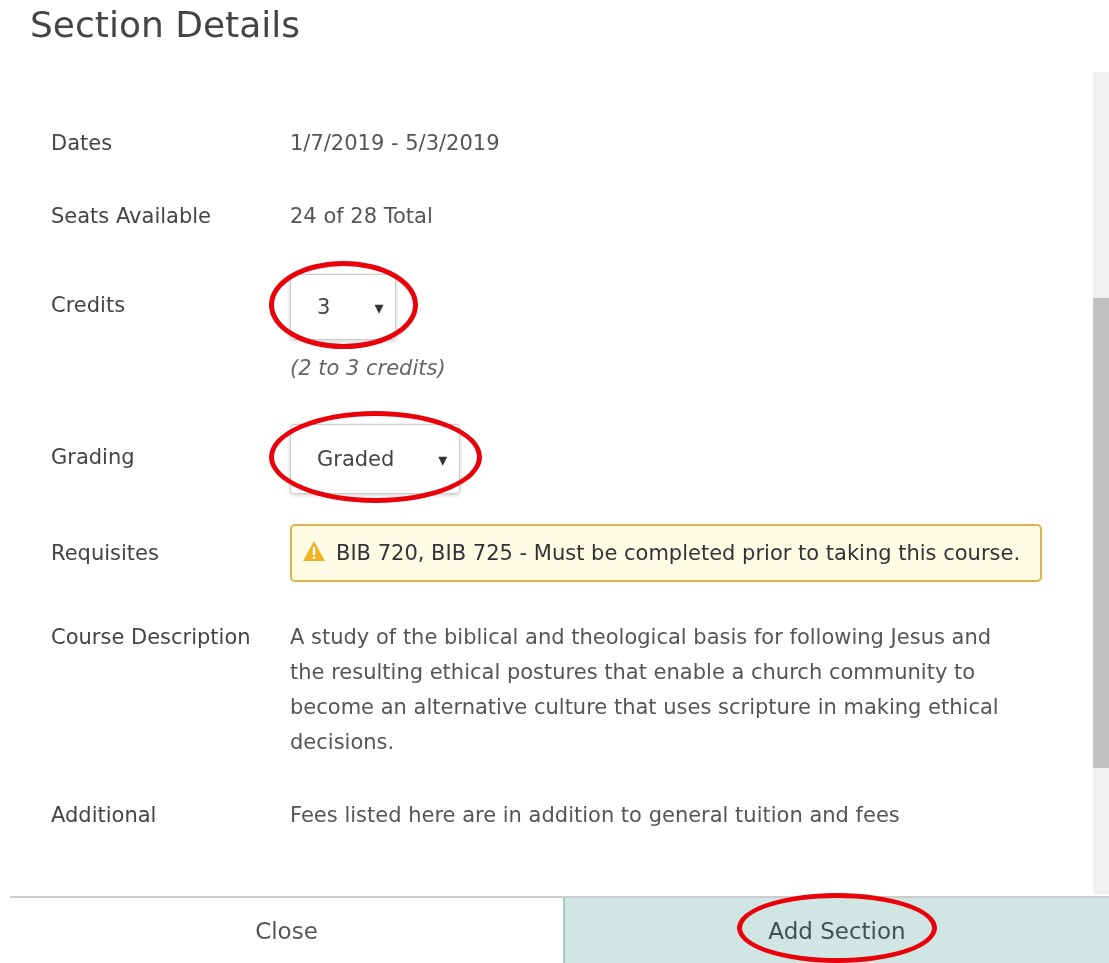 Image resolution: width=1109 pixels, height=963 pixels. I want to click on warning-icon, so click(314, 551).